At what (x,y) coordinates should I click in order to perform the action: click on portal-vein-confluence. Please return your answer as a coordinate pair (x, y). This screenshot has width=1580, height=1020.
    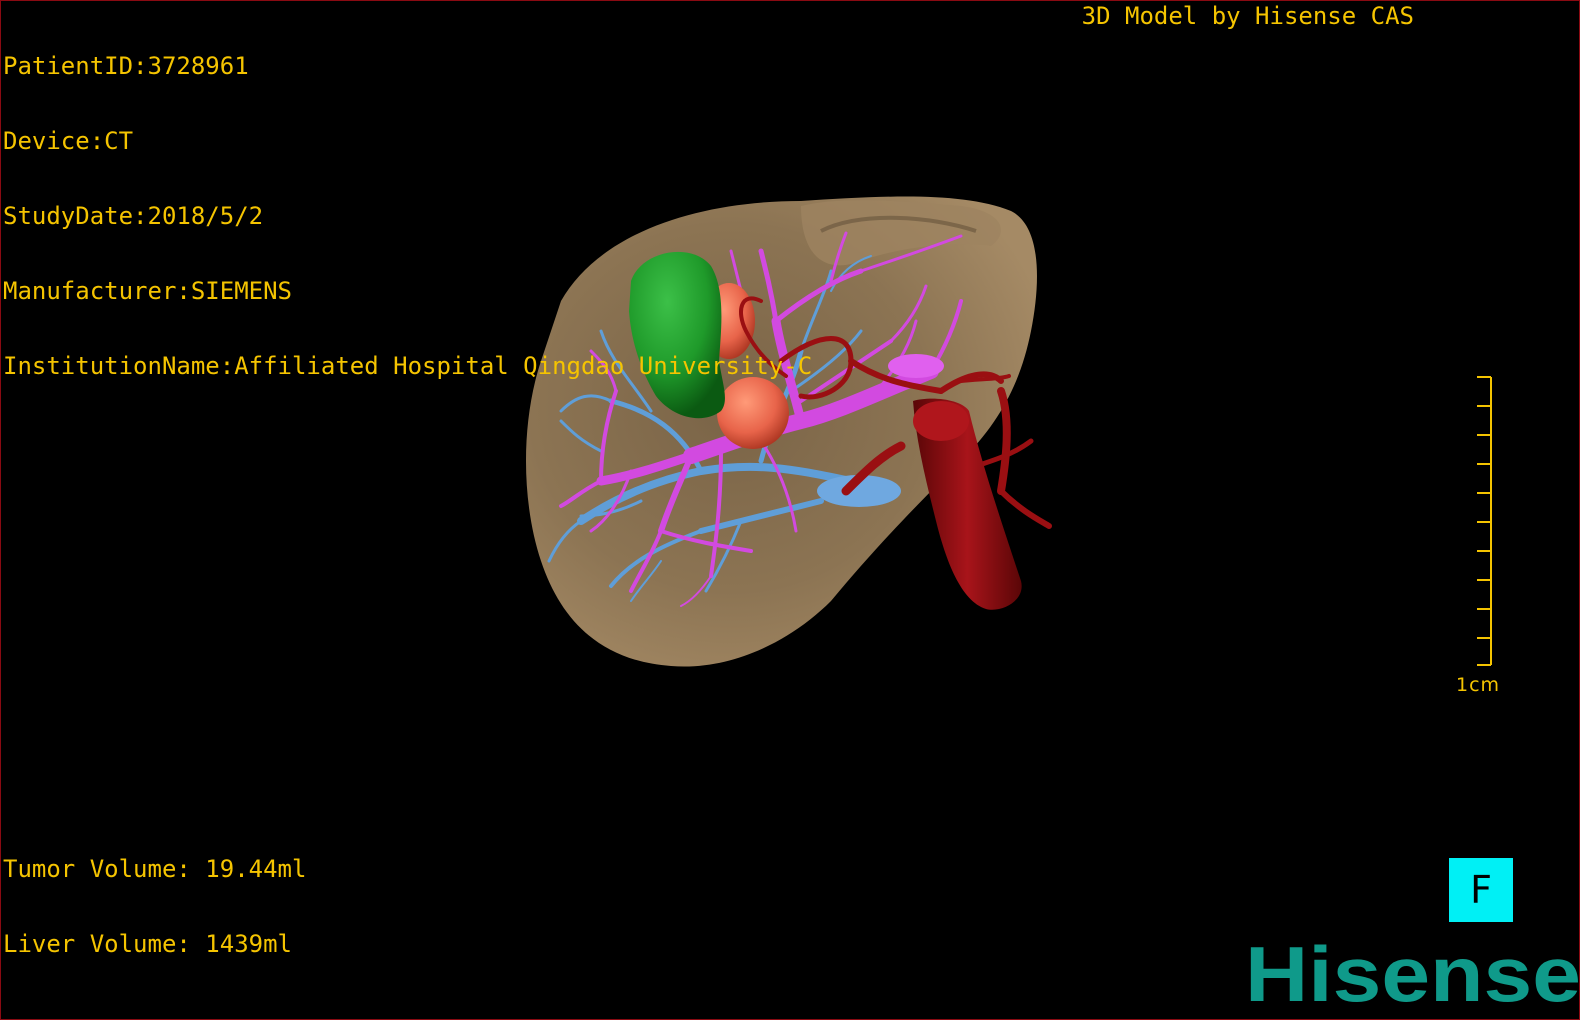
    Looking at the image, I should click on (916, 366).